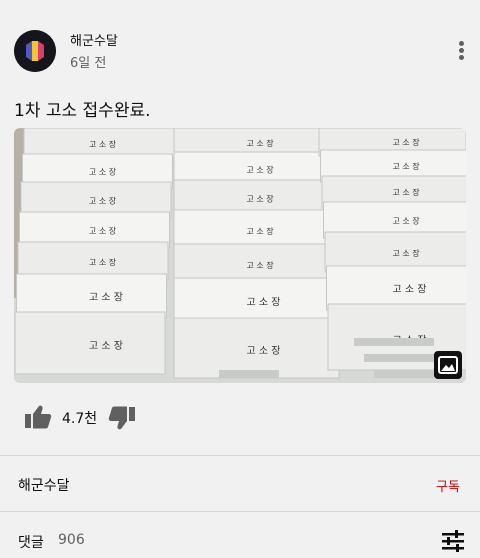 The width and height of the screenshot is (480, 558). Describe the element at coordinates (38, 417) in the screenshot. I see `thumbs-up-icon` at that location.